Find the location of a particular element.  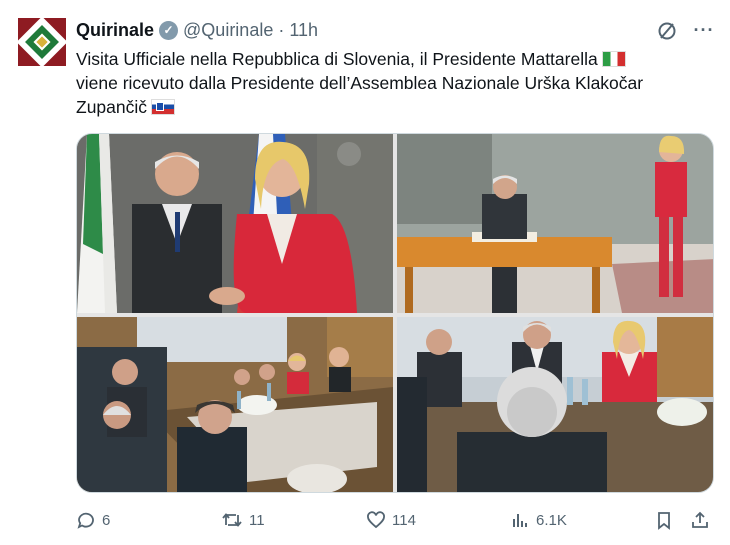

share-button is located at coordinates (700, 520).